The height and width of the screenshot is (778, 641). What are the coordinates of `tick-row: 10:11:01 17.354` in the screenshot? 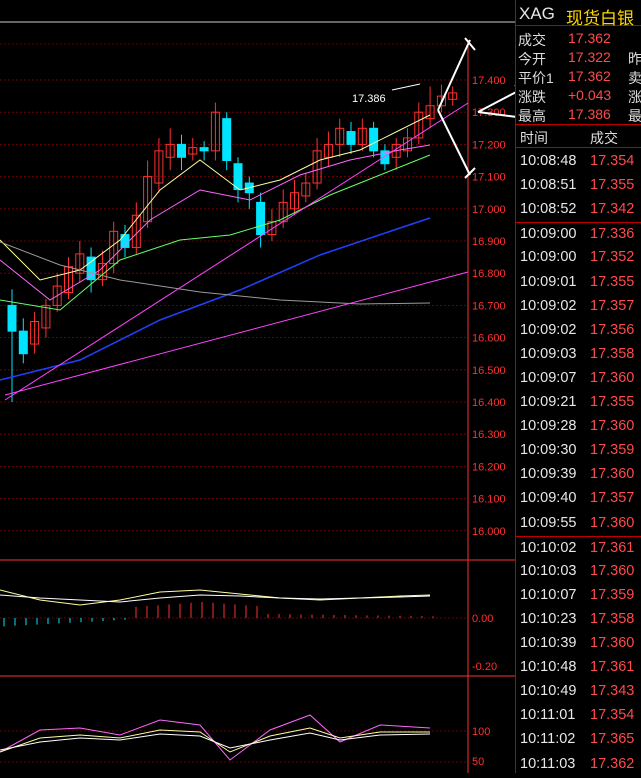 It's located at (578, 716).